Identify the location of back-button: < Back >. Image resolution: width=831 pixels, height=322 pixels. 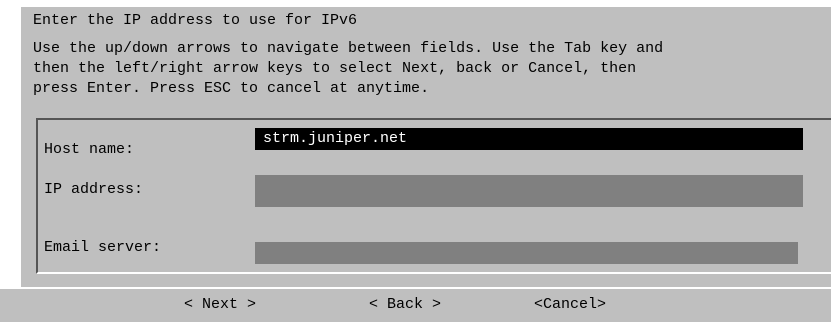
(405, 305).